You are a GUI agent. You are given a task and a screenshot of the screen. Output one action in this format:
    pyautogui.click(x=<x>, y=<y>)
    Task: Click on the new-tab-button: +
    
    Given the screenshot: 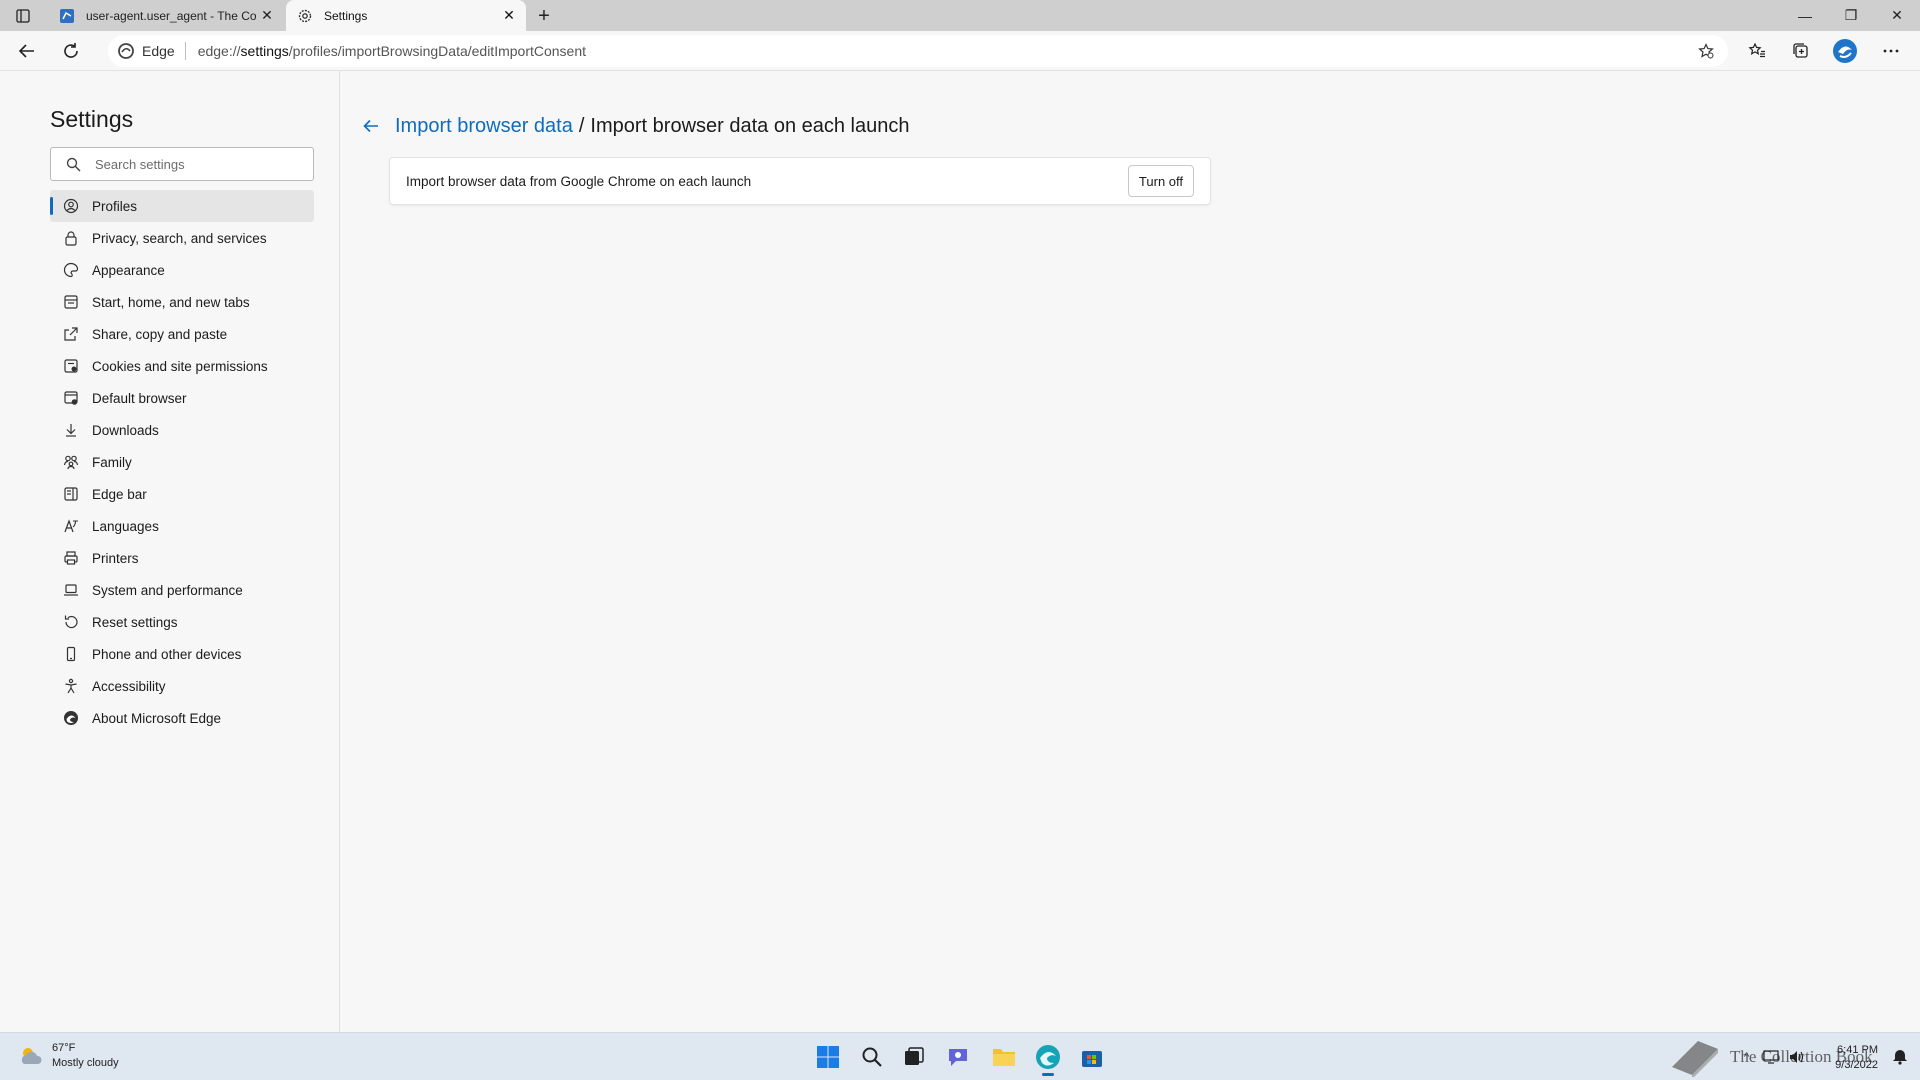 What is the action you would take?
    pyautogui.click(x=544, y=16)
    